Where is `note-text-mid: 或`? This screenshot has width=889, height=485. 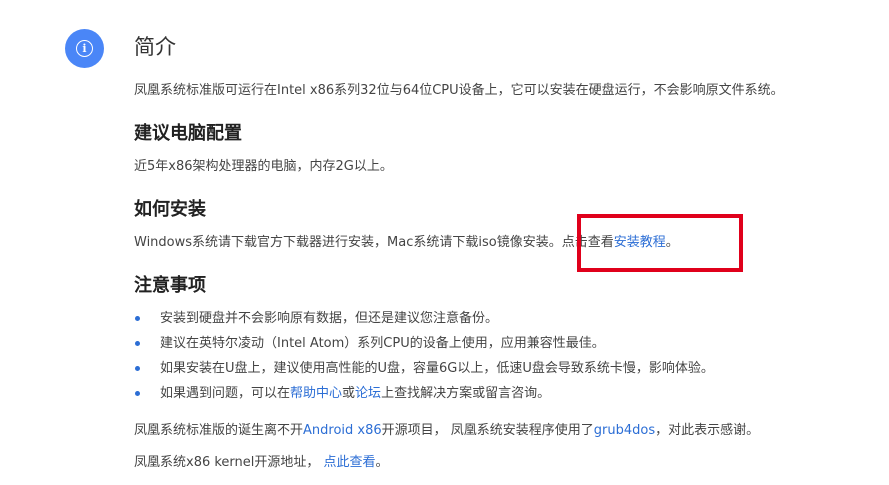
note-text-mid: 或 is located at coordinates (349, 393).